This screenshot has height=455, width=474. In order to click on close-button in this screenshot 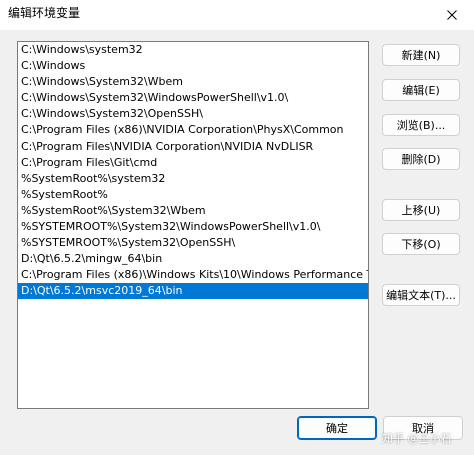, I will do `click(452, 15)`.